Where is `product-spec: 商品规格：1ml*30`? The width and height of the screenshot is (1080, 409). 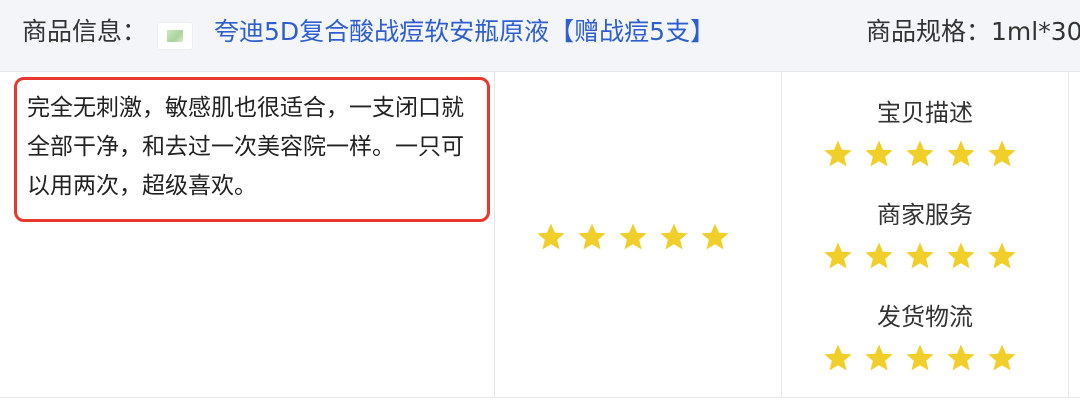 product-spec: 商品规格：1ml*30 is located at coordinates (973, 31).